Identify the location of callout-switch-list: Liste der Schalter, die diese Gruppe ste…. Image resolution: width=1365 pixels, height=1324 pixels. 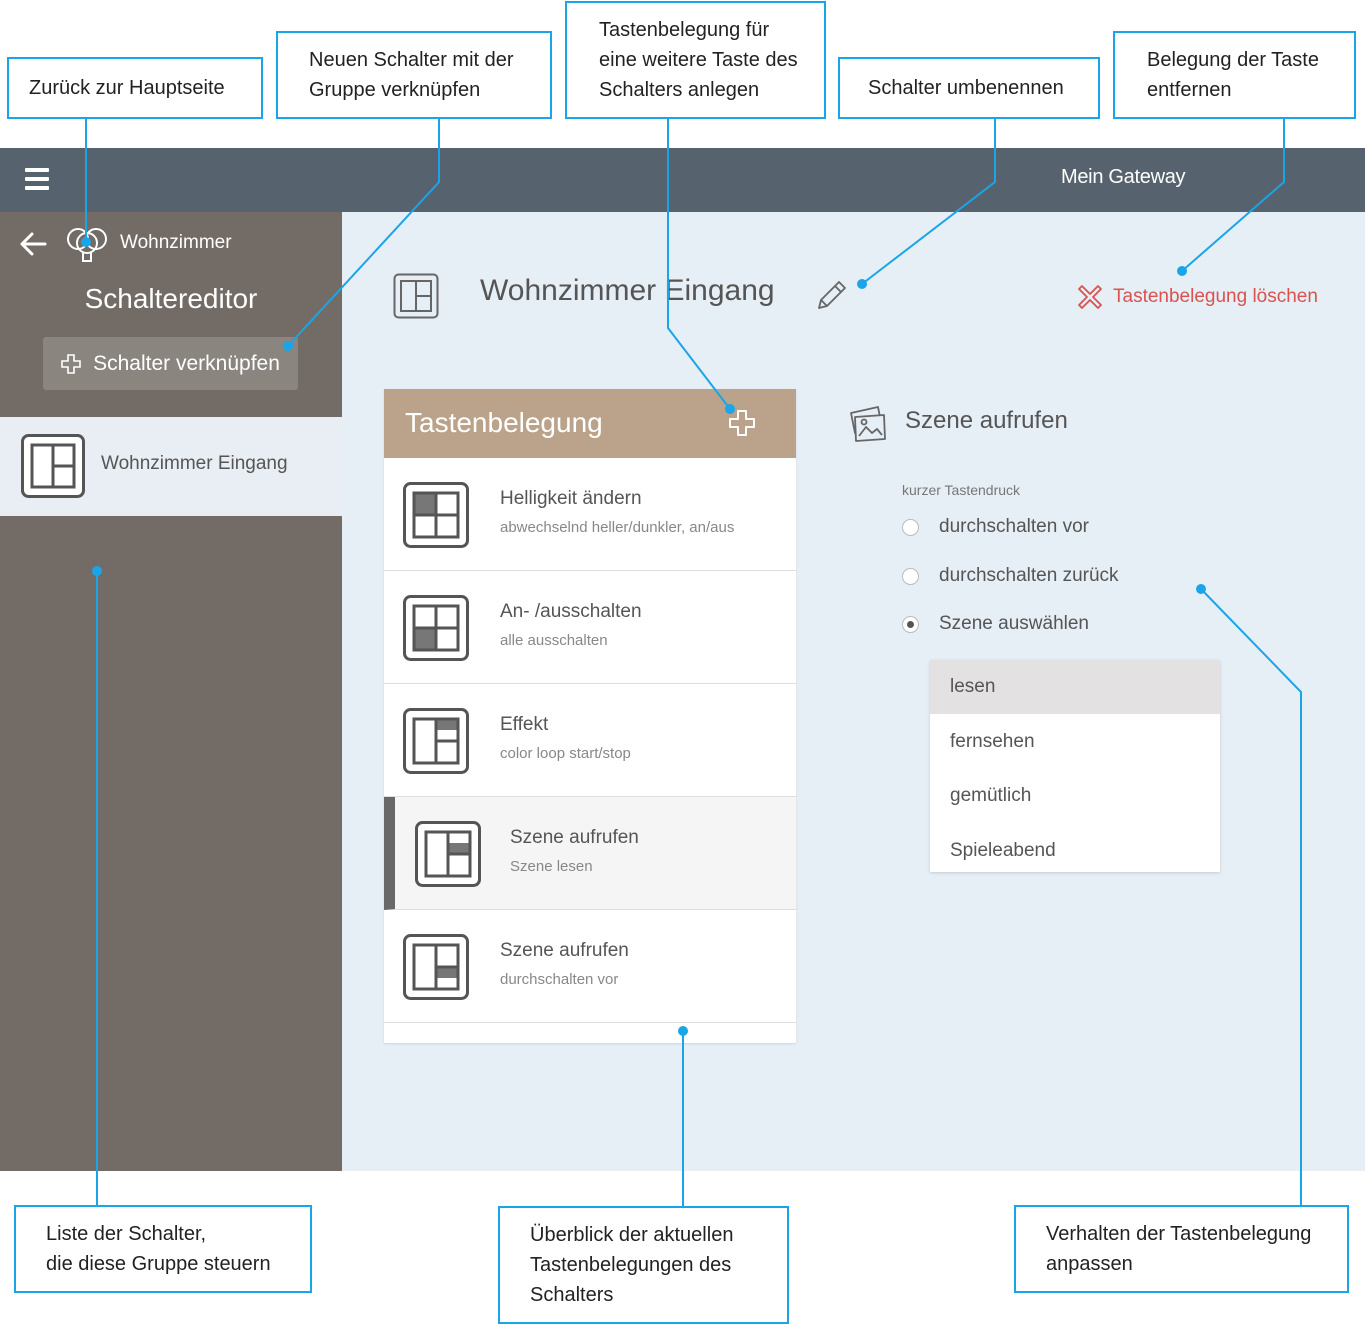
(163, 1249).